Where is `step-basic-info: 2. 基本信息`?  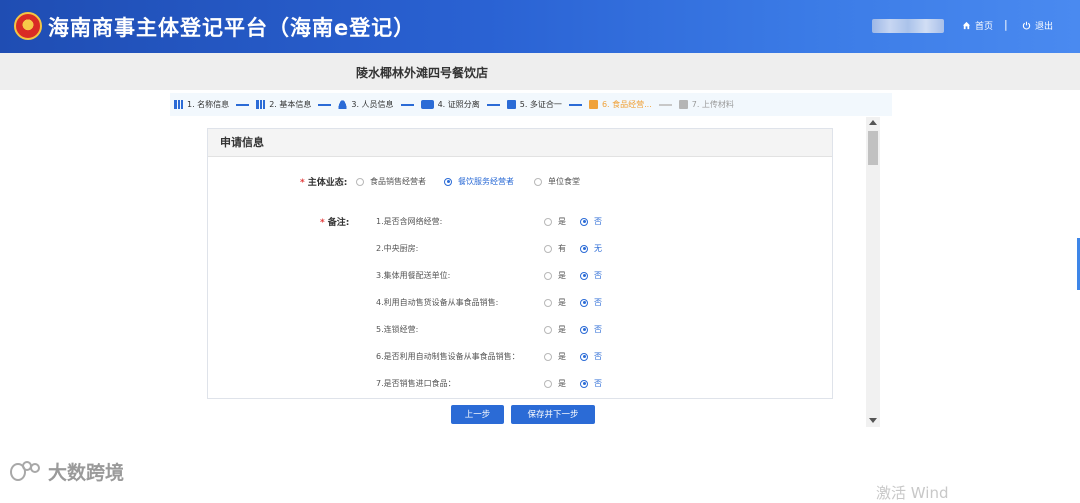 step-basic-info: 2. 基本信息 is located at coordinates (283, 104).